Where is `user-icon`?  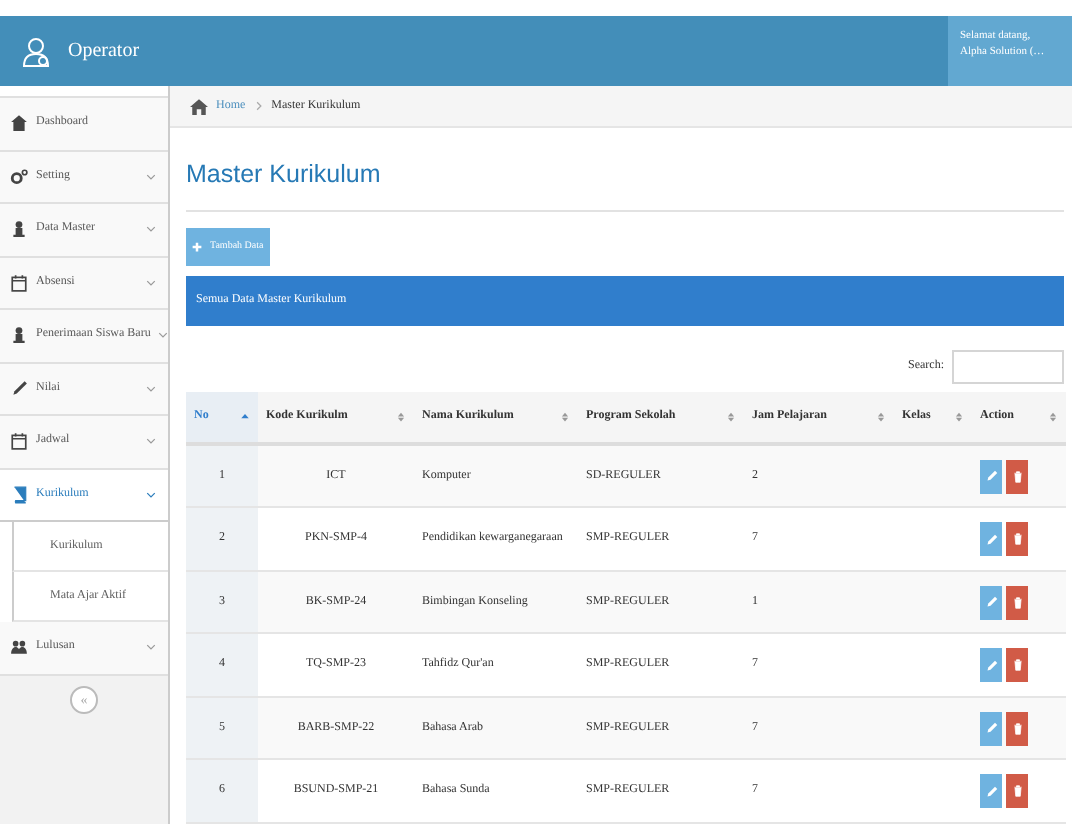
user-icon is located at coordinates (36, 51).